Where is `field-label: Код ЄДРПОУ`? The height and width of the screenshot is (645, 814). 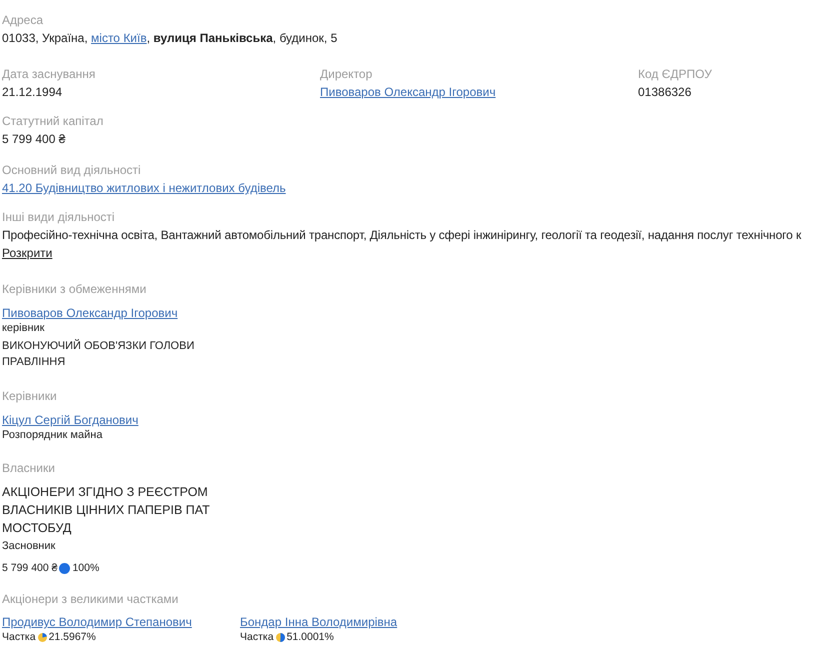
field-label: Код ЄДРПОУ is located at coordinates (675, 74).